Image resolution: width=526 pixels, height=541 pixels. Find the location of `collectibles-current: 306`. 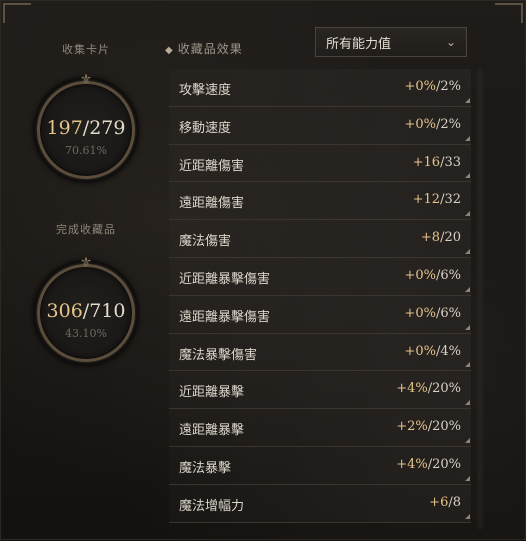

collectibles-current: 306 is located at coordinates (64, 311).